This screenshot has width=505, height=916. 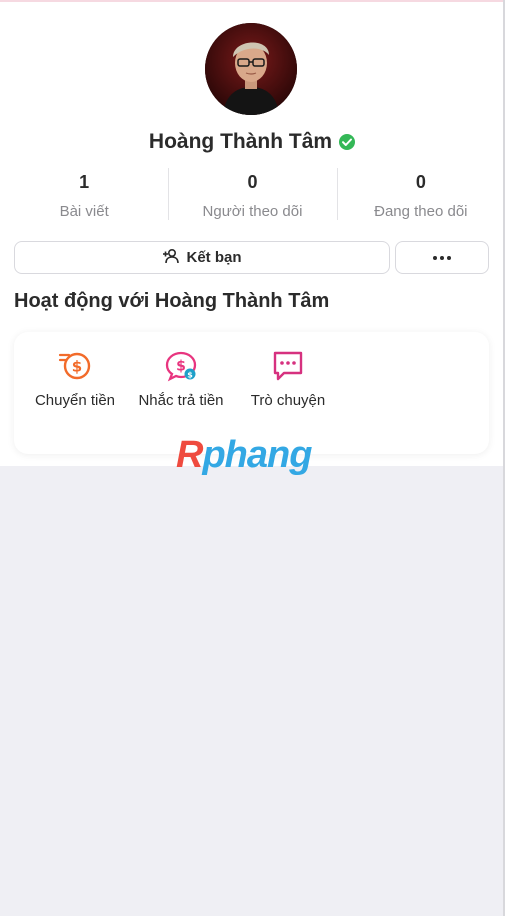 What do you see at coordinates (84, 193) in the screenshot?
I see `stat-posts: 1 Bài viết` at bounding box center [84, 193].